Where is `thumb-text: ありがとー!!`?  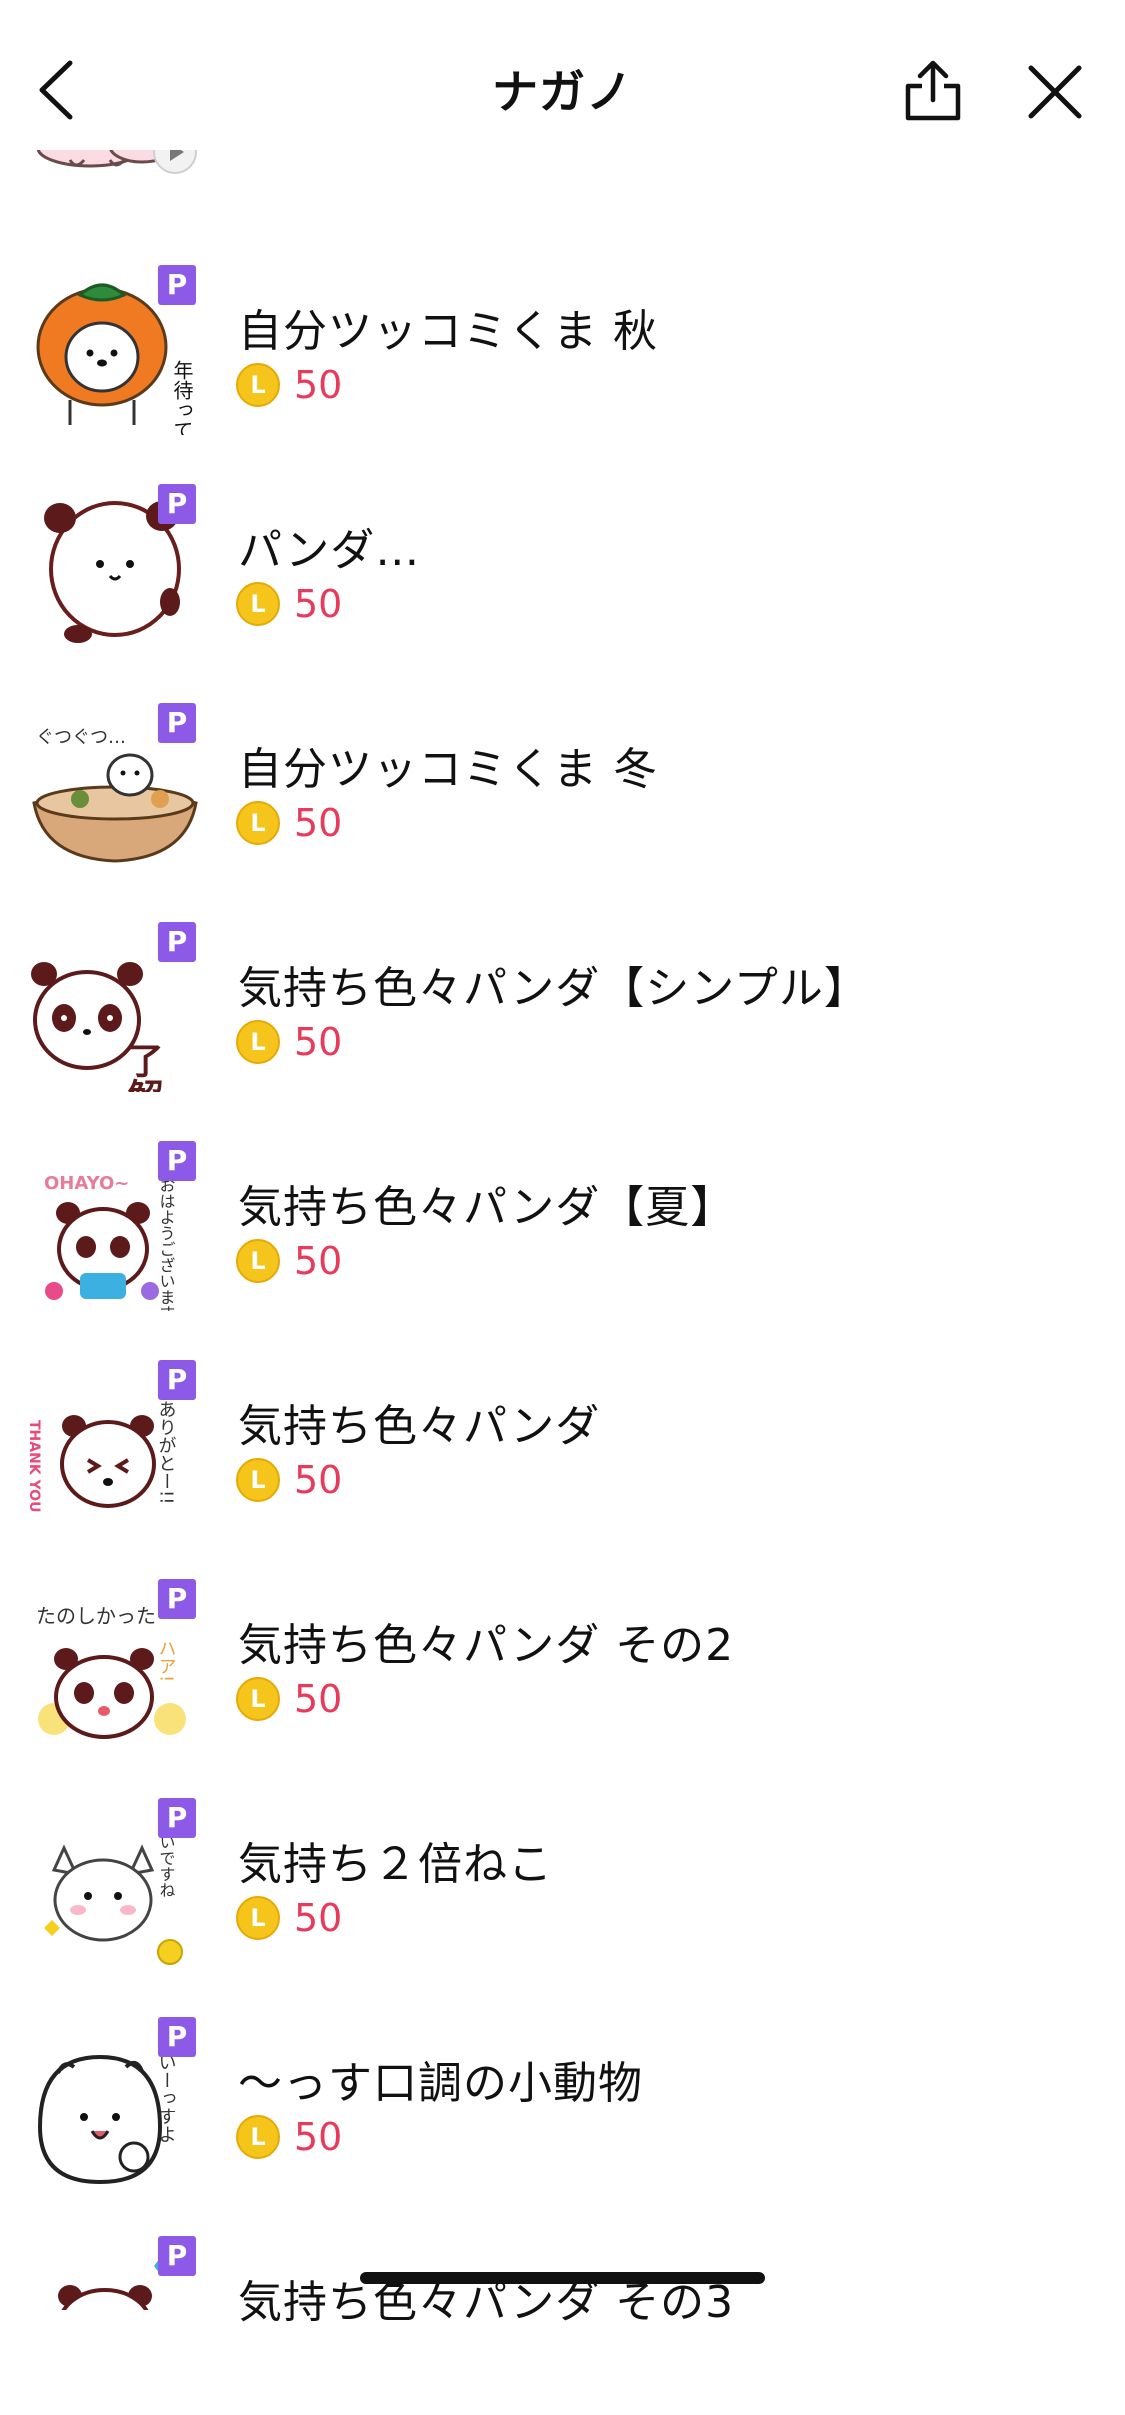 thumb-text: ありがとー!! is located at coordinates (166, 1452).